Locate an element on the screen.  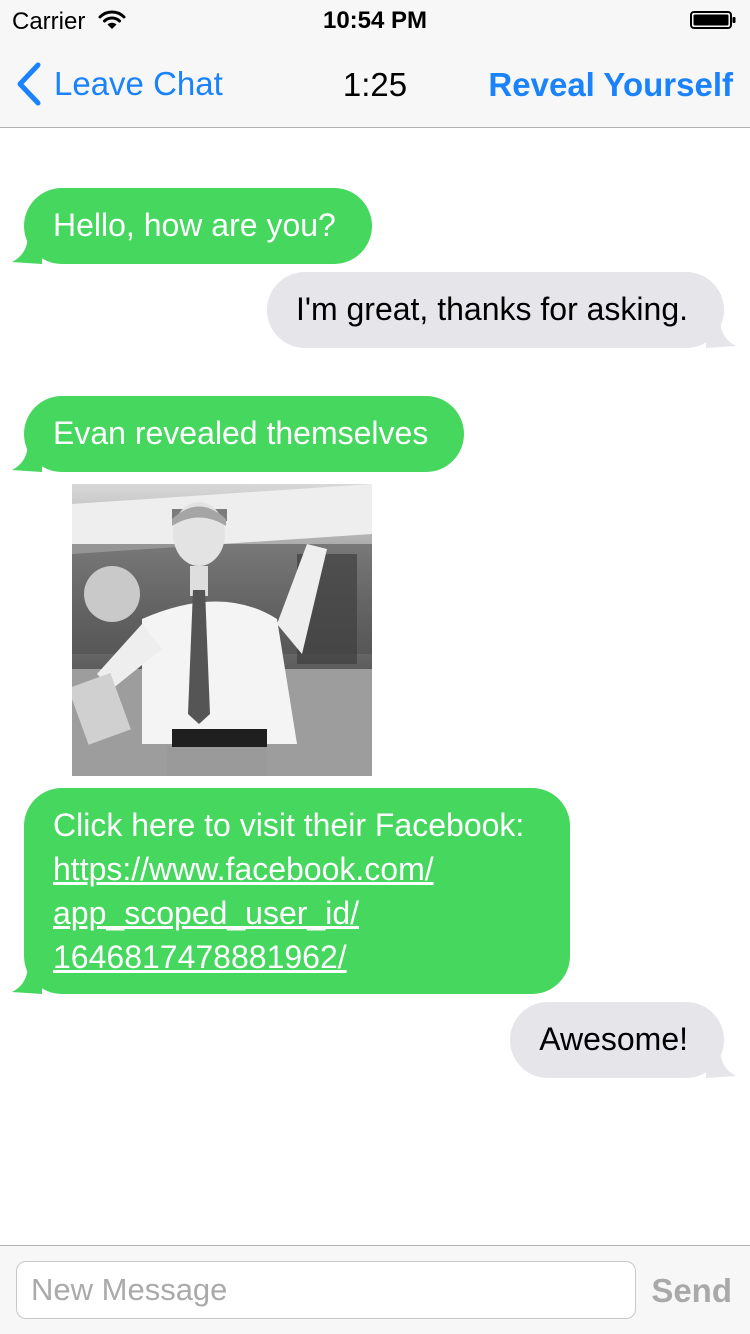
chevron-left-icon is located at coordinates (29, 84).